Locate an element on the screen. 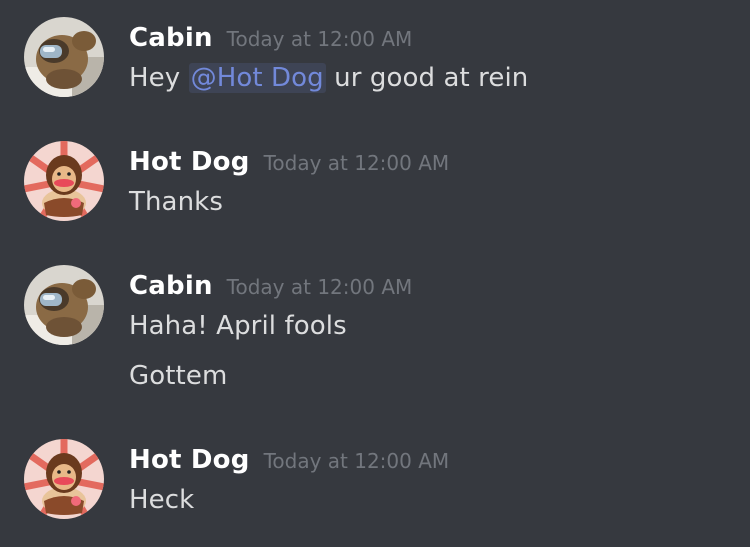 The image size is (750, 547). message-text: Gottem is located at coordinates (178, 376).